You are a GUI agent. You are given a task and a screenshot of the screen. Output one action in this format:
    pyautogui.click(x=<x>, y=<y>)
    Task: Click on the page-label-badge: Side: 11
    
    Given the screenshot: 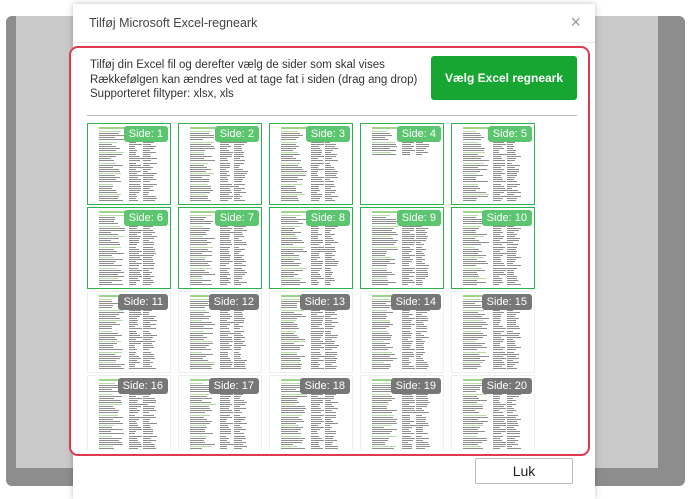 What is the action you would take?
    pyautogui.click(x=143, y=302)
    